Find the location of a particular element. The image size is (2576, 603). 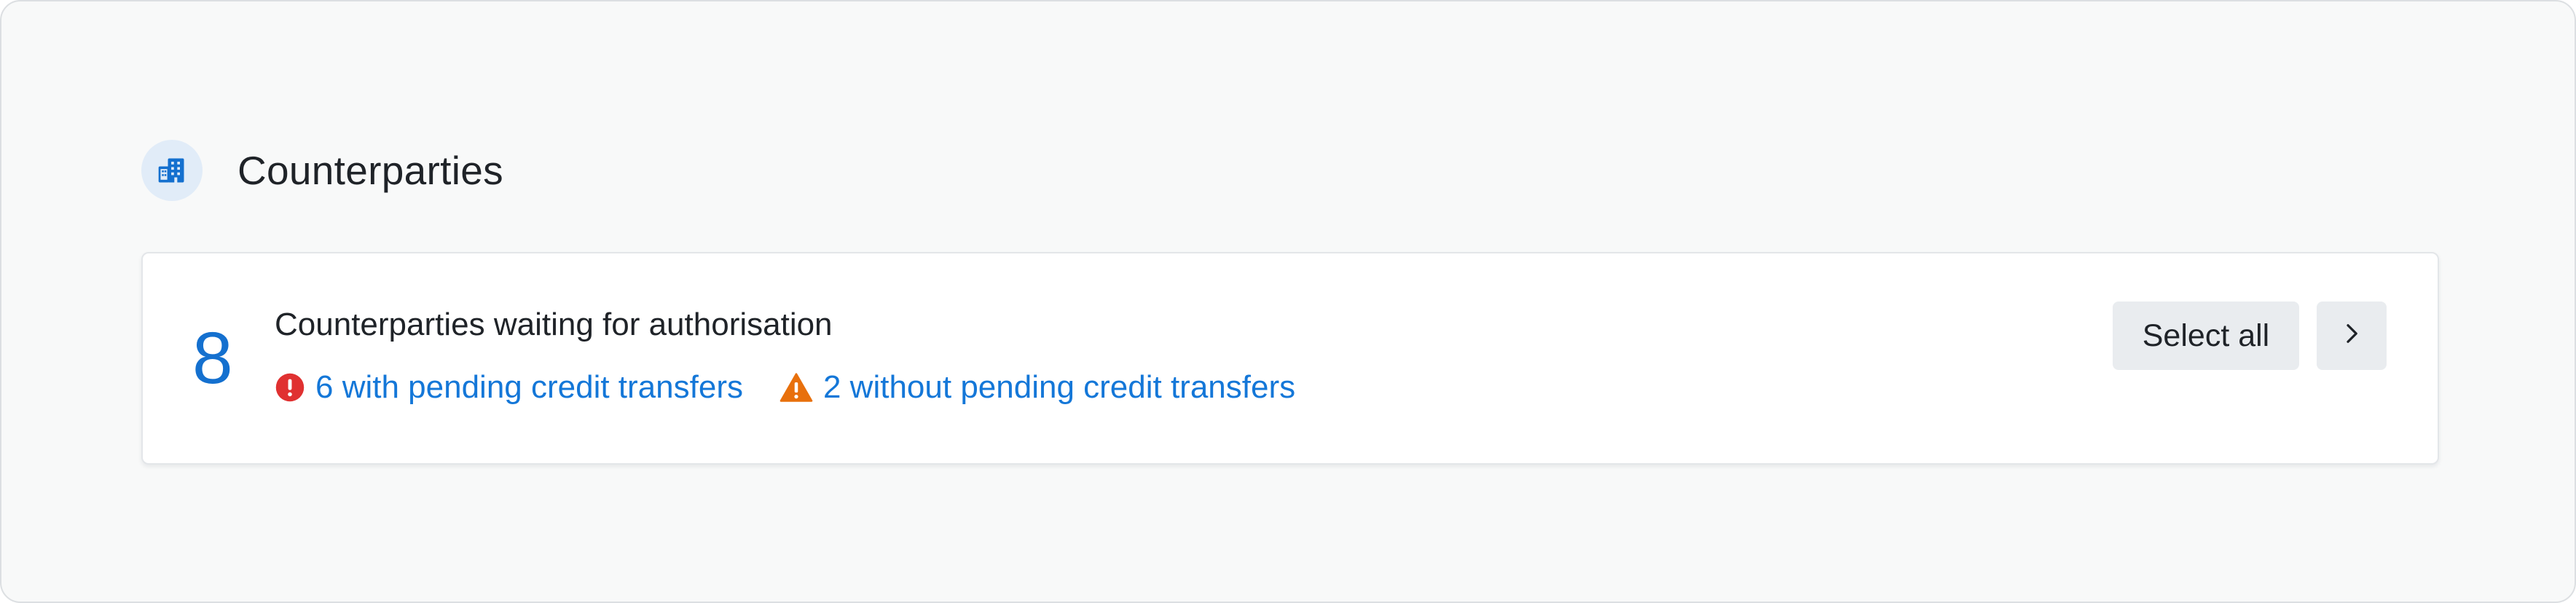

pending-credit-transfers-label: 6 with pending credit transfers is located at coordinates (529, 387).